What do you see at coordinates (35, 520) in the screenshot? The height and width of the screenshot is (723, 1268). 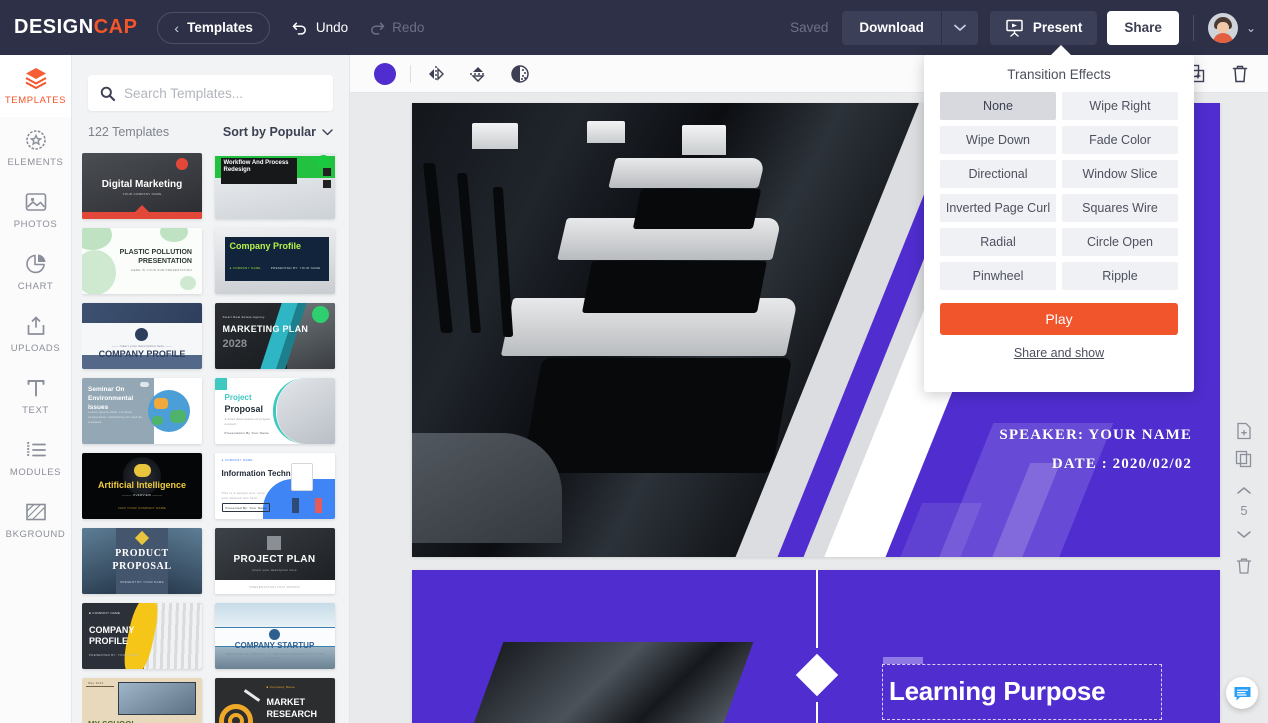 I see `sidebar-item-bkground: BKGROUND` at bounding box center [35, 520].